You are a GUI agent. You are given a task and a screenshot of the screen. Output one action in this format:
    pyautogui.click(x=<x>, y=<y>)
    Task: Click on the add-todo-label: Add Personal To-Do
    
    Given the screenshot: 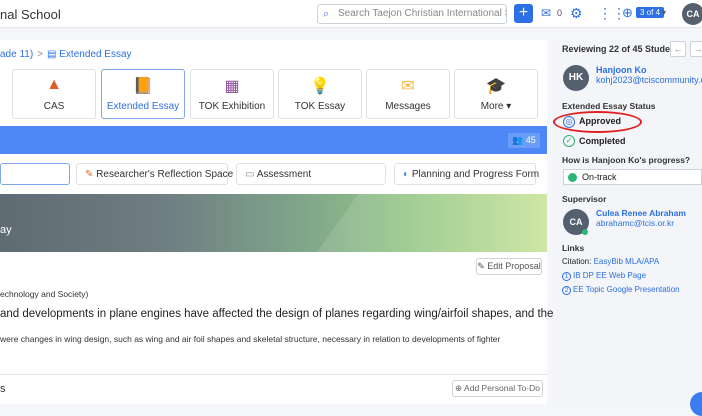 What is the action you would take?
    pyautogui.click(x=502, y=388)
    